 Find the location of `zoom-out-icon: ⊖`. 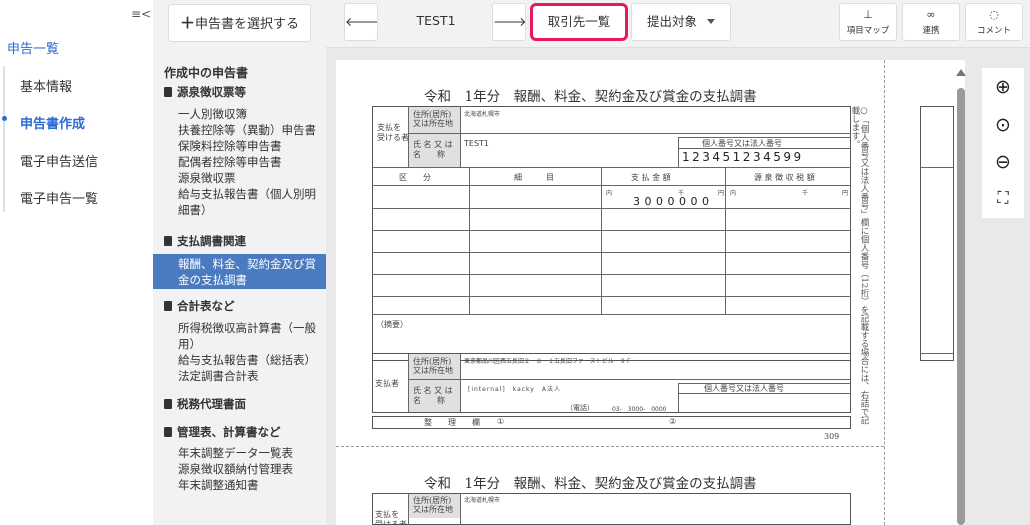

zoom-out-icon: ⊖ is located at coordinates (1003, 162).